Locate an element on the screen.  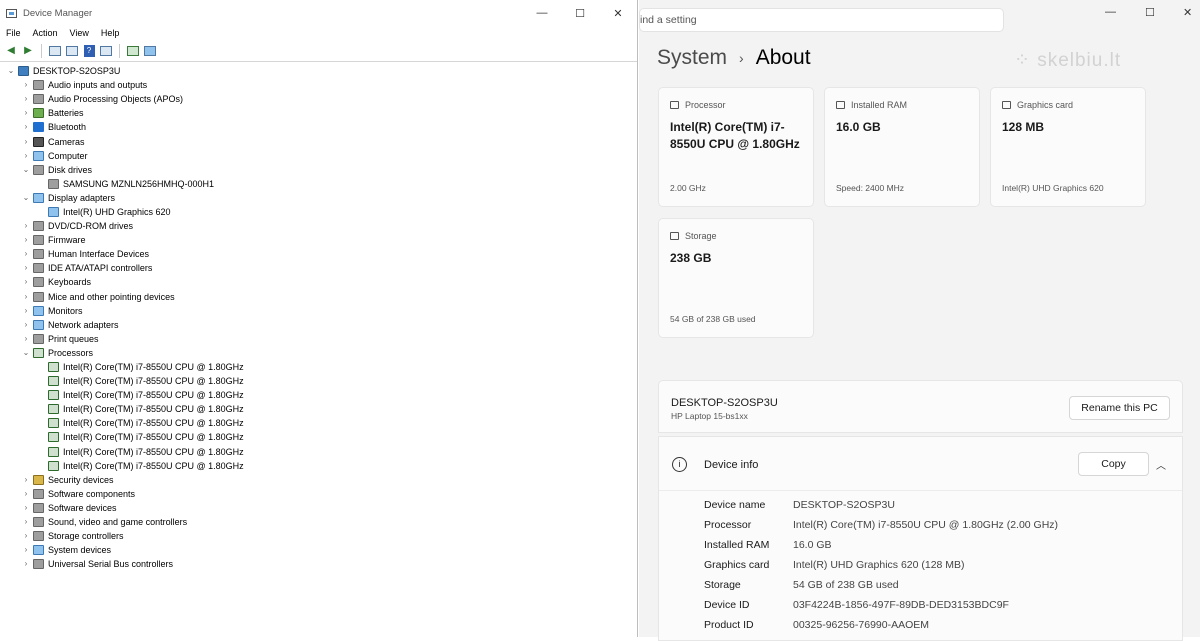
tree-item: ⌄ DESKTOP-S2OSP3U is located at coordinates (318, 71).